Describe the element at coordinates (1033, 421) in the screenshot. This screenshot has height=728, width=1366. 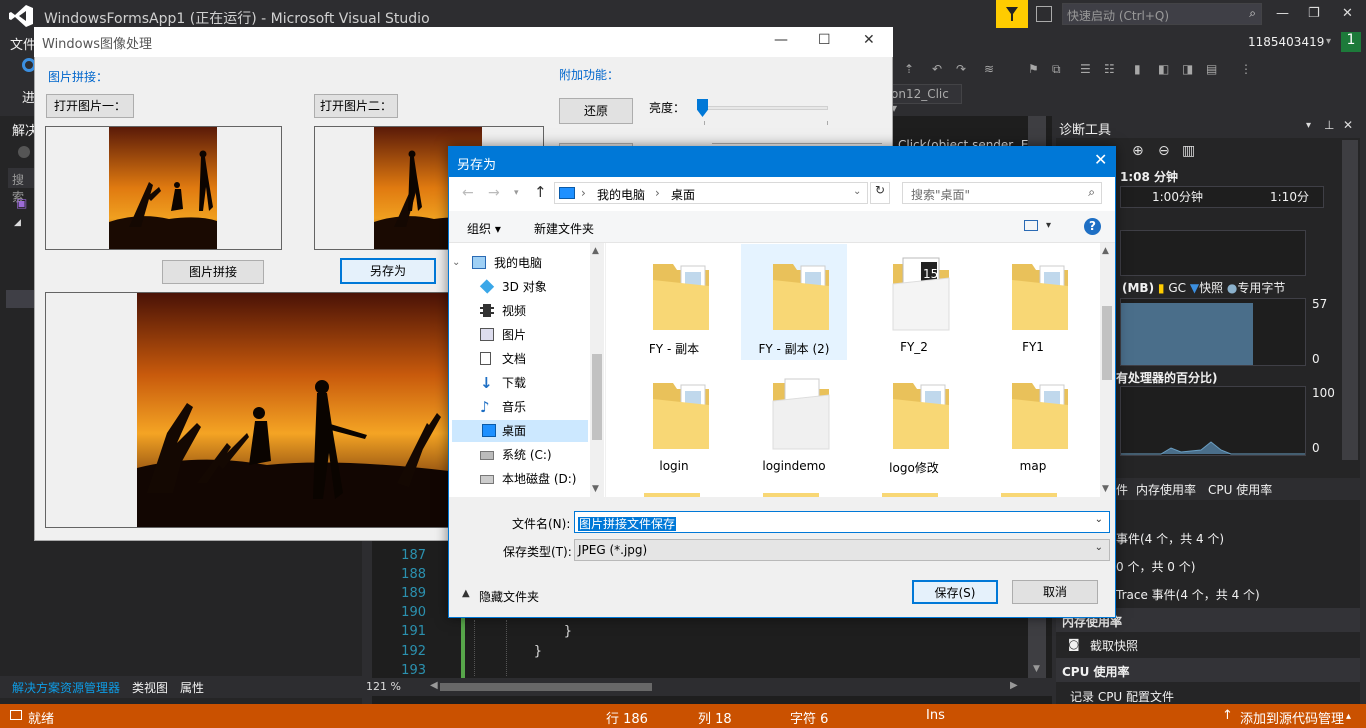
I see `file-item: map` at that location.